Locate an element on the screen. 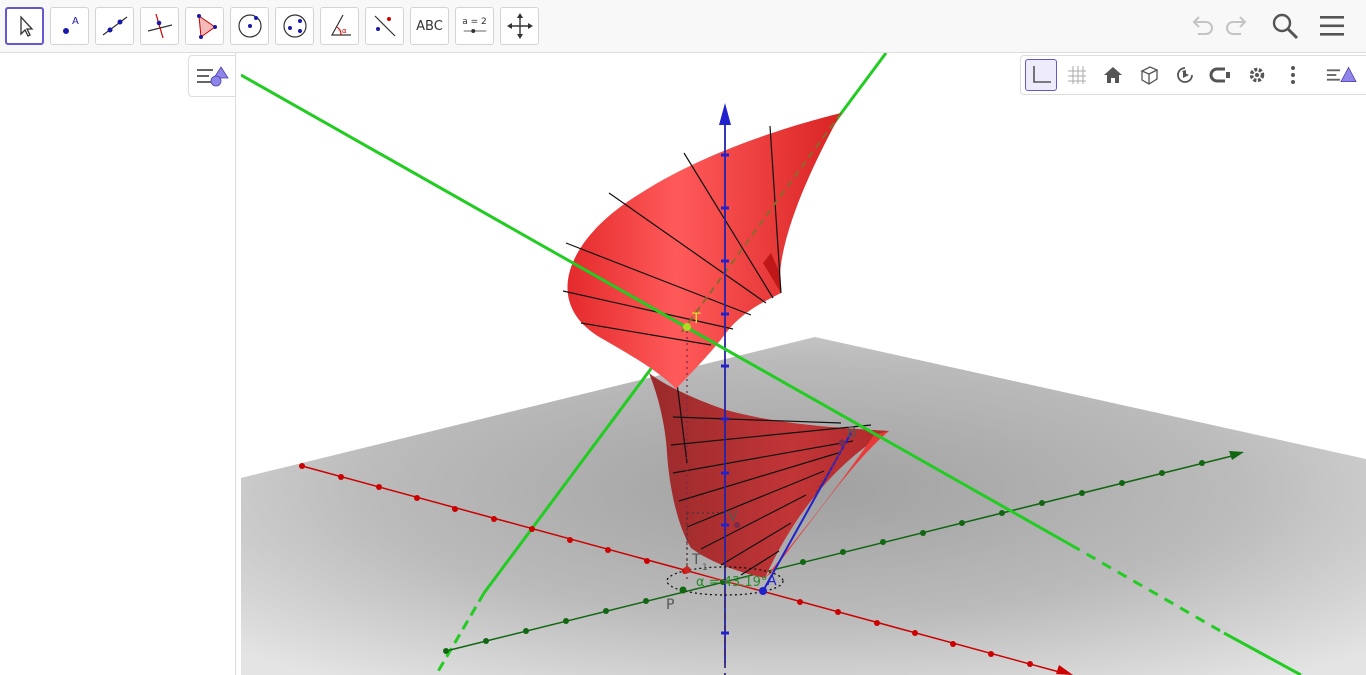 This screenshot has width=1366, height=675. redo-icon is located at coordinates (1236, 25).